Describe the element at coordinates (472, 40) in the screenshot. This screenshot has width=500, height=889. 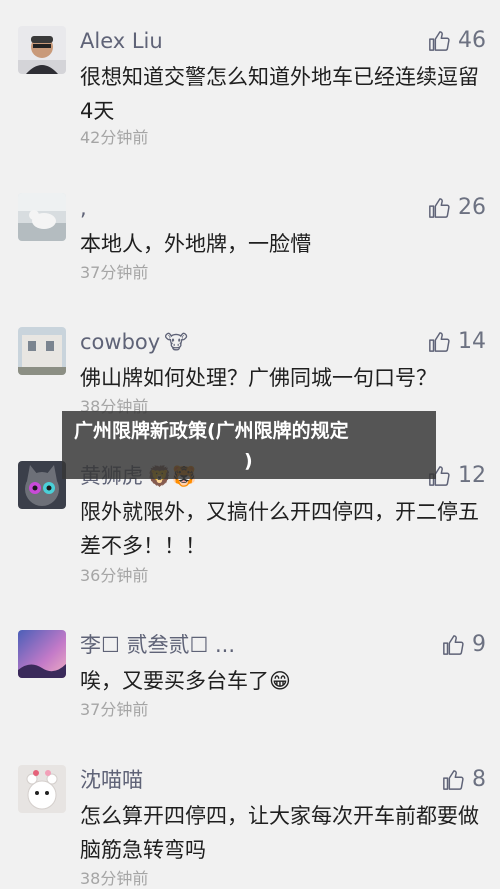
I see `like-count: 46` at that location.